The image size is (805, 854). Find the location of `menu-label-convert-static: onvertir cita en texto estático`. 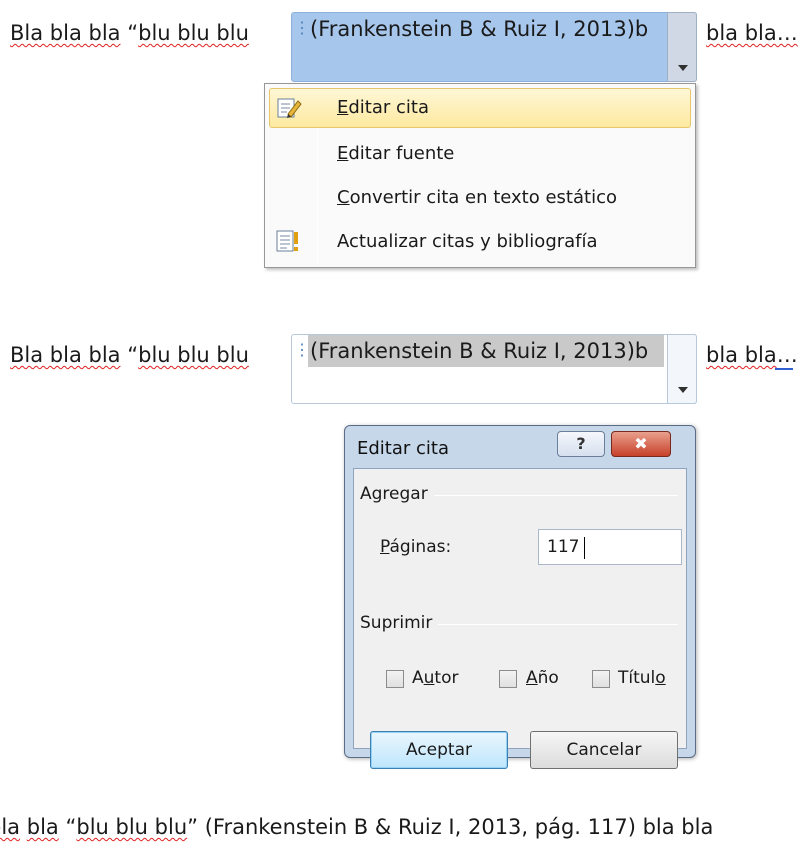

menu-label-convert-static: onvertir cita en texto estático is located at coordinates (483, 197).